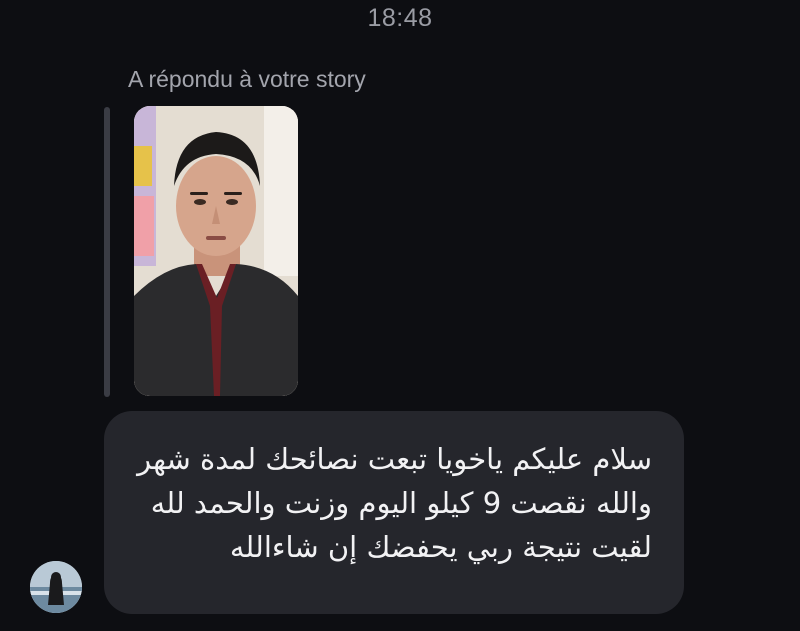 The image size is (800, 631). Describe the element at coordinates (400, 18) in the screenshot. I see `message-timestamp: 18:48` at that location.